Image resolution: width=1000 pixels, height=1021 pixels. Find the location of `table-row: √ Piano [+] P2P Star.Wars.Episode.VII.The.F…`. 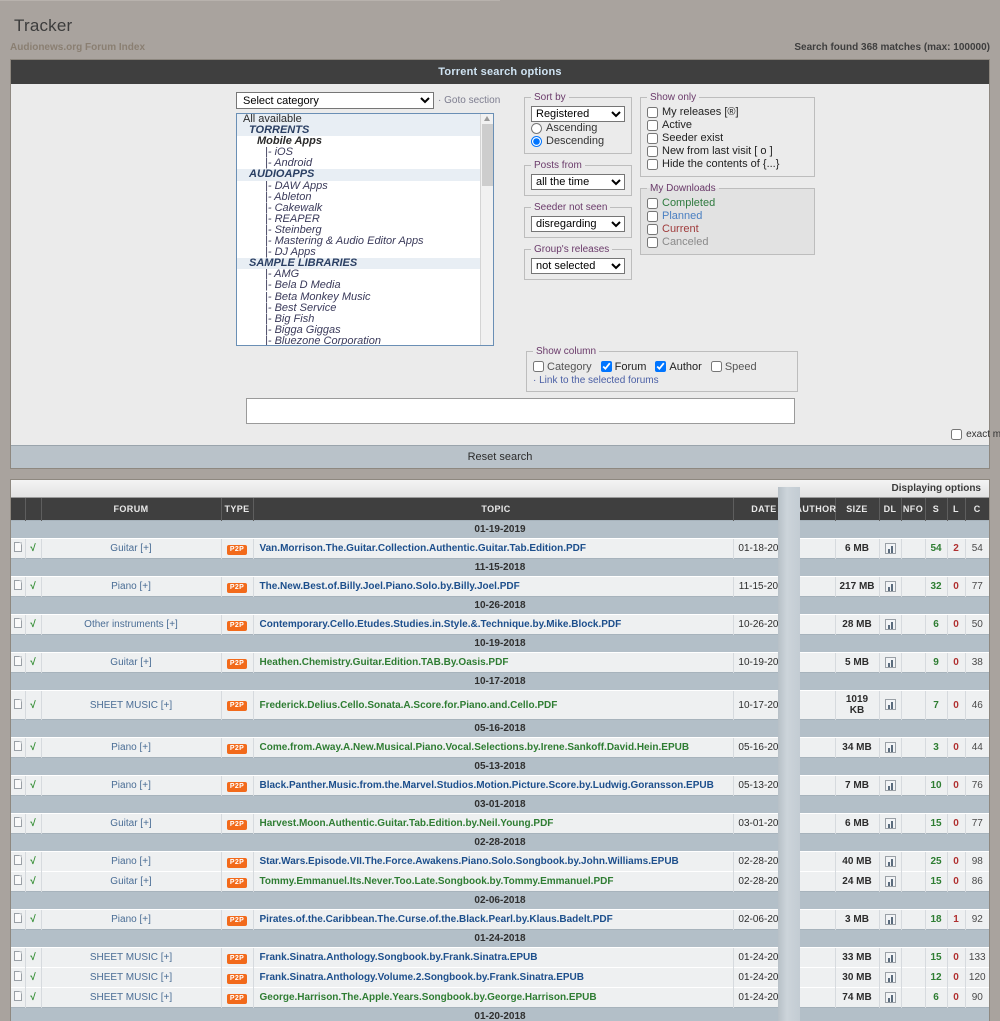

table-row: √ Piano [+] P2P Star.Wars.Episode.VII.The.F… is located at coordinates (500, 861).